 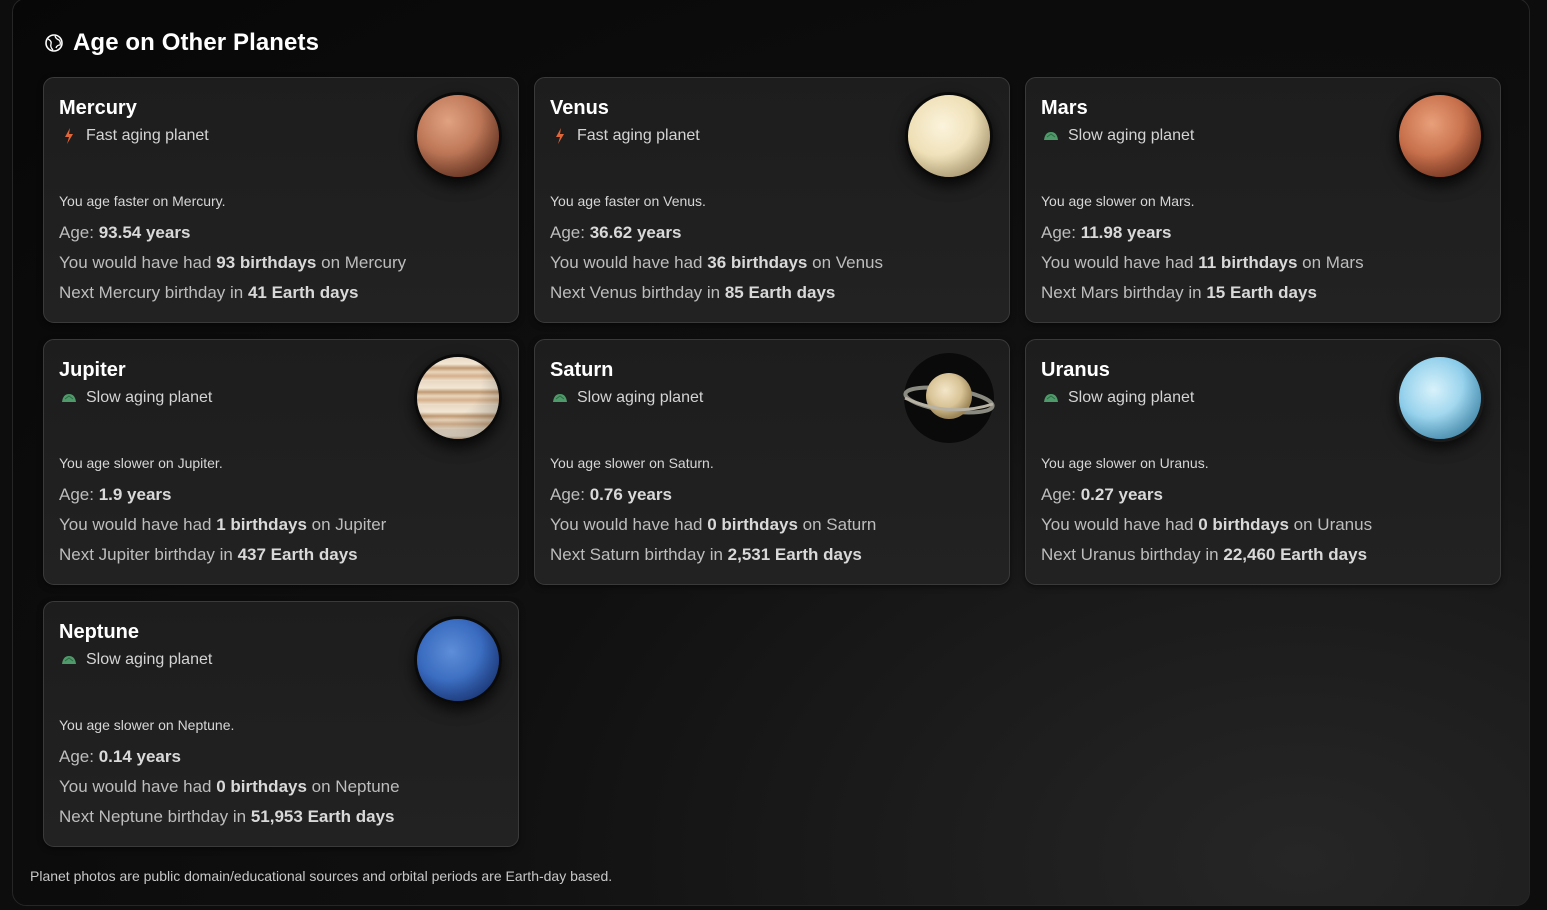 What do you see at coordinates (1263, 233) in the screenshot?
I see `age-row: Age: 11.98 years` at bounding box center [1263, 233].